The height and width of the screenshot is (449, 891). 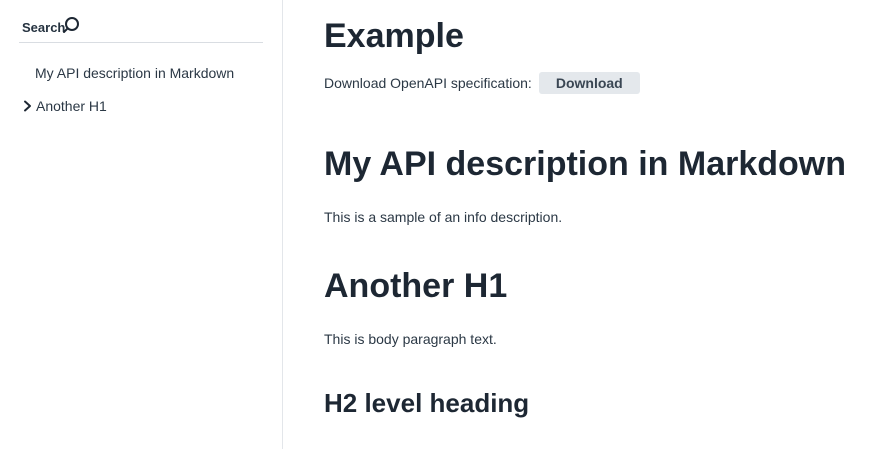 I want to click on section-heading-api-description: My API description in Markdown, so click(x=585, y=164).